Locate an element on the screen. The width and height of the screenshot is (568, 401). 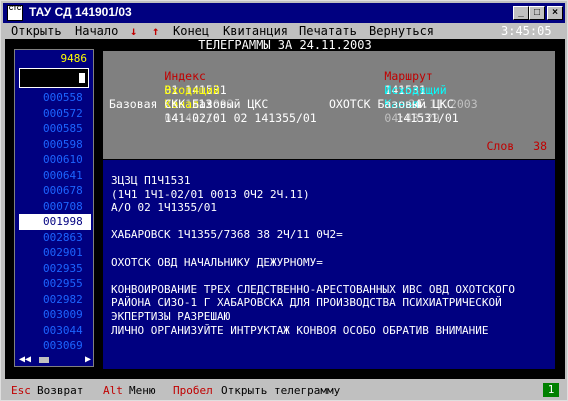
alt-key: Alt is located at coordinates (113, 390).